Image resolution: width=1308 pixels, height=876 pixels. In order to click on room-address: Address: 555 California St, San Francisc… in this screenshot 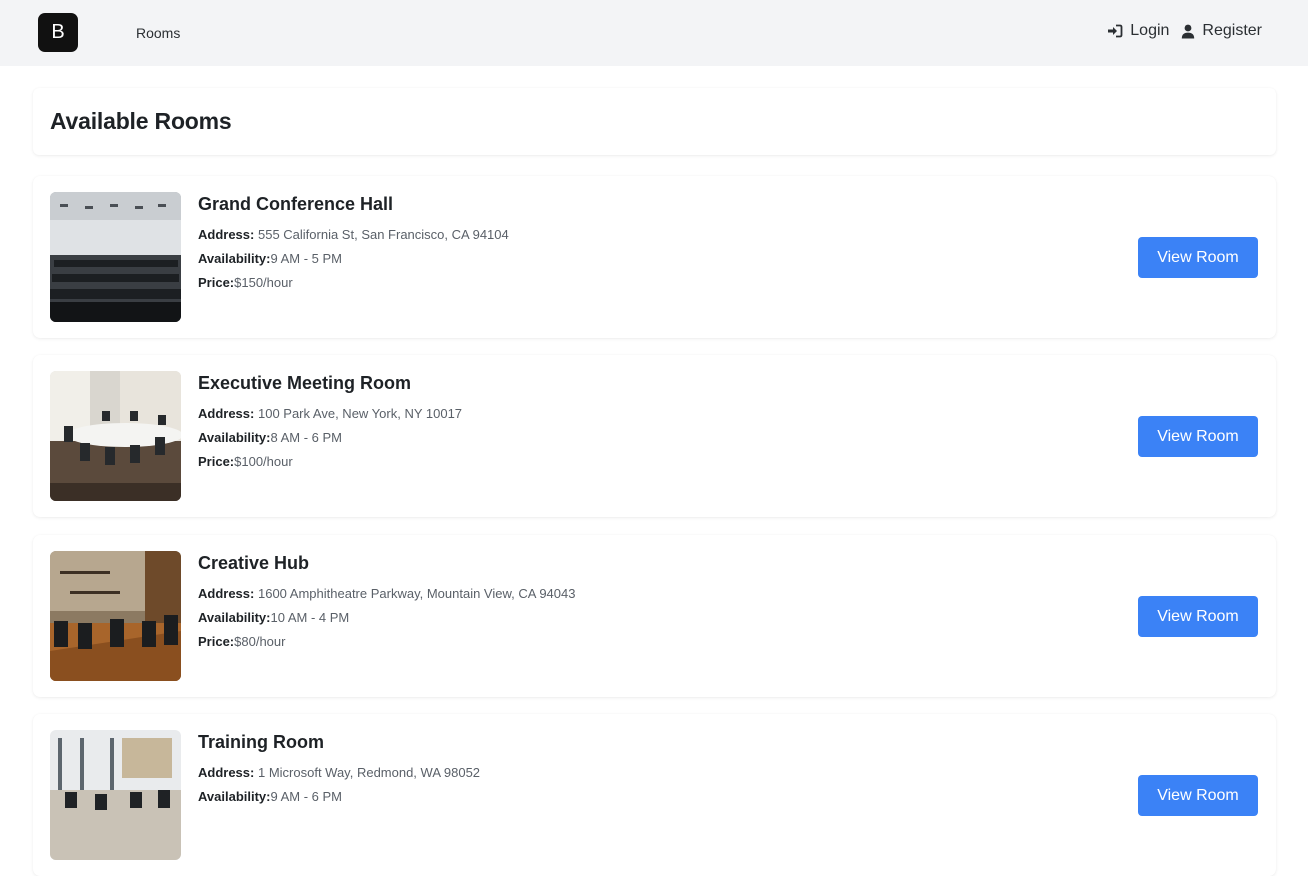, I will do `click(353, 234)`.